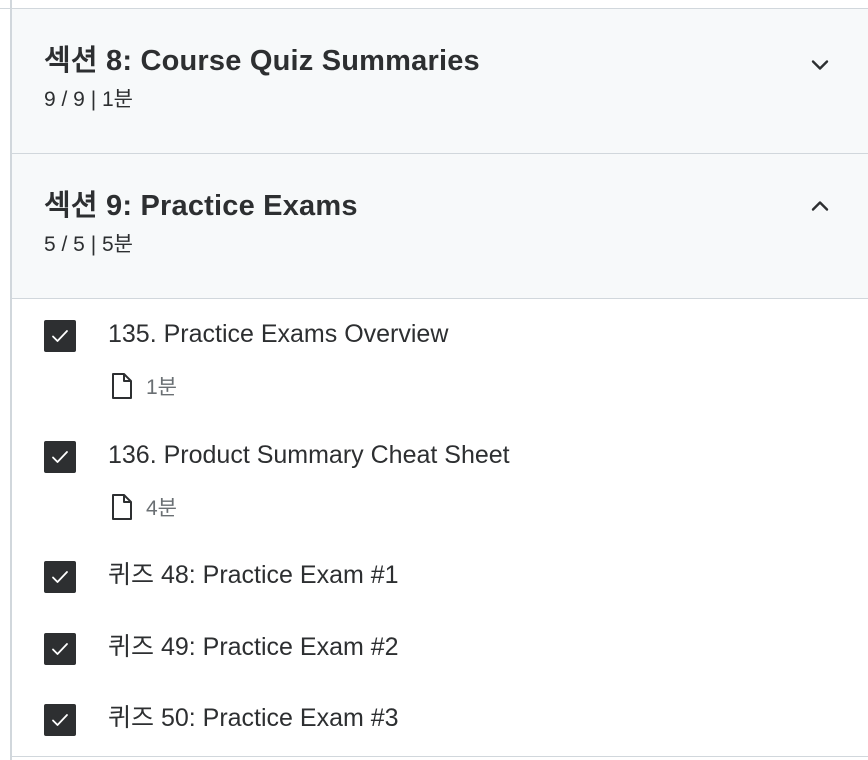 Image resolution: width=868 pixels, height=760 pixels. I want to click on lecture-duration: 4분, so click(161, 508).